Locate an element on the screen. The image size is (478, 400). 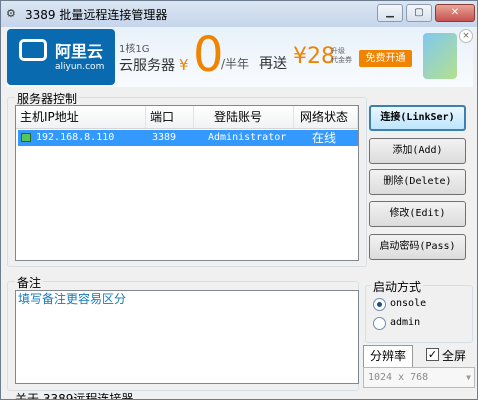
ad-price: 0 is located at coordinates (208, 55).